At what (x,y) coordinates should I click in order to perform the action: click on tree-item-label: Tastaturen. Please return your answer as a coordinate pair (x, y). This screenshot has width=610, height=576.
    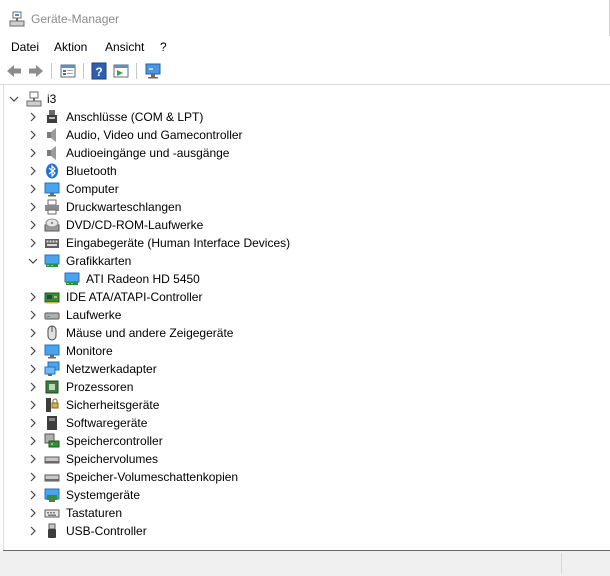
    Looking at the image, I should click on (94, 513).